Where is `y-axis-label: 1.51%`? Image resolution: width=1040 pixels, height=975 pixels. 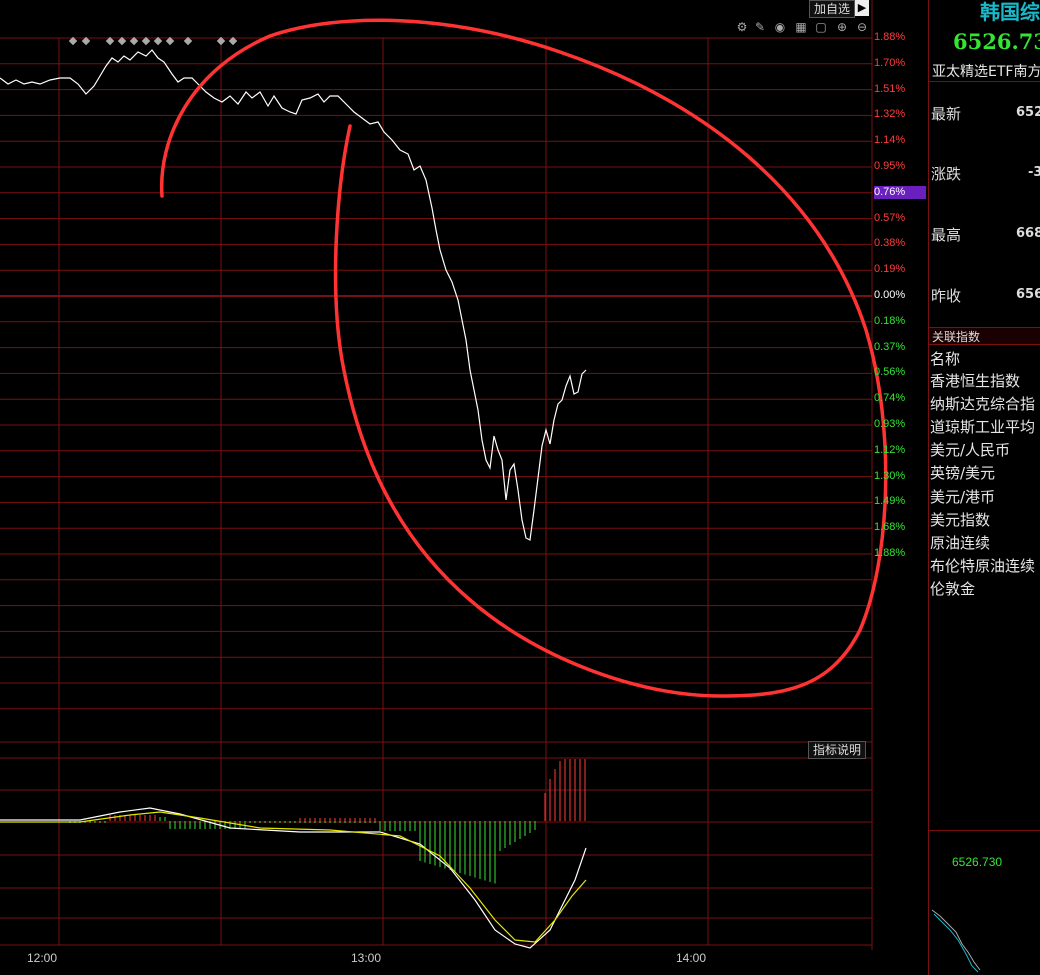
y-axis-label: 1.51% is located at coordinates (890, 88).